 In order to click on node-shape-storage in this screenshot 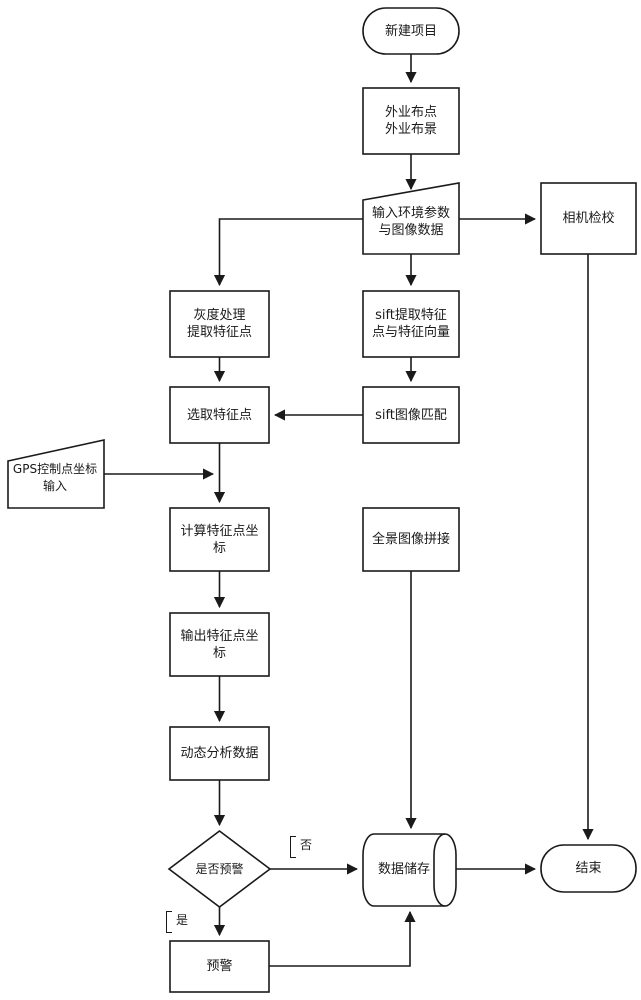, I will do `click(409, 870)`.